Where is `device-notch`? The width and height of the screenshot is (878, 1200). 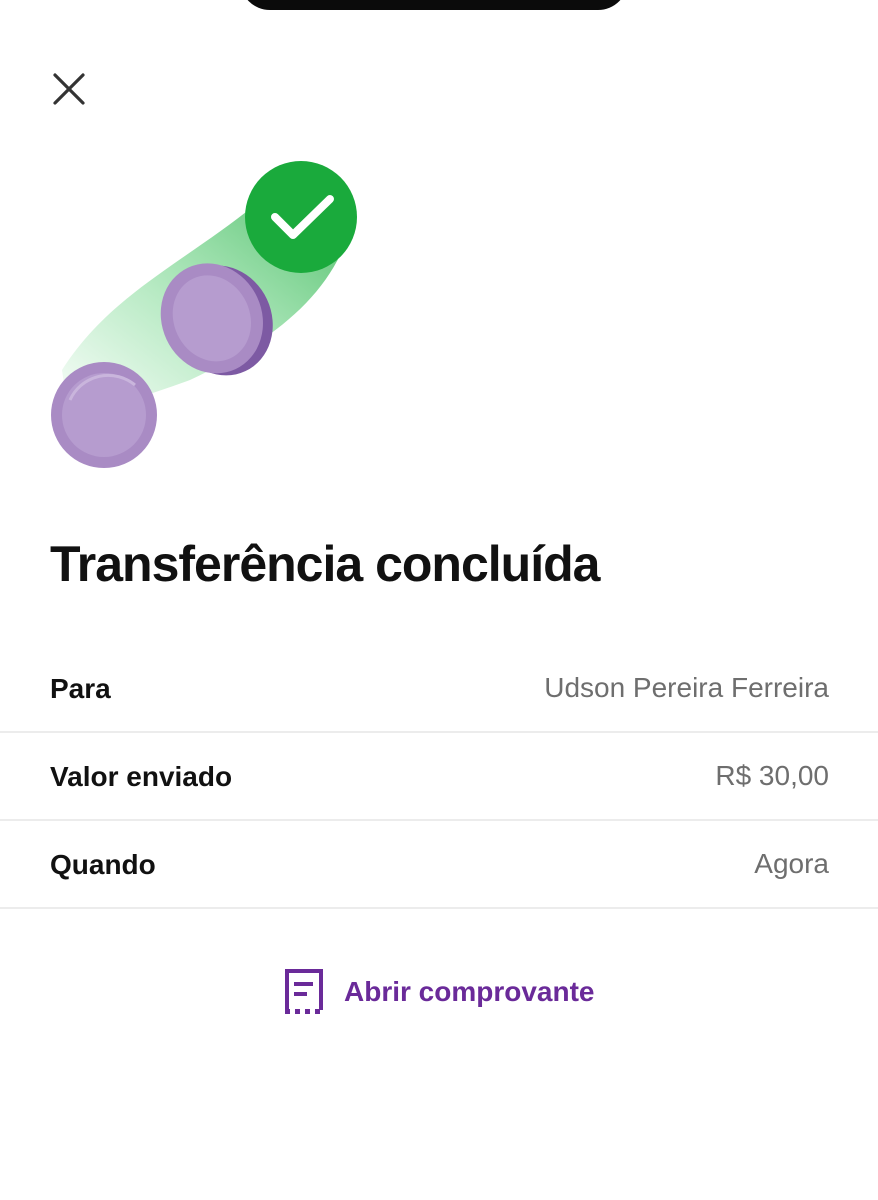
device-notch is located at coordinates (434, 5).